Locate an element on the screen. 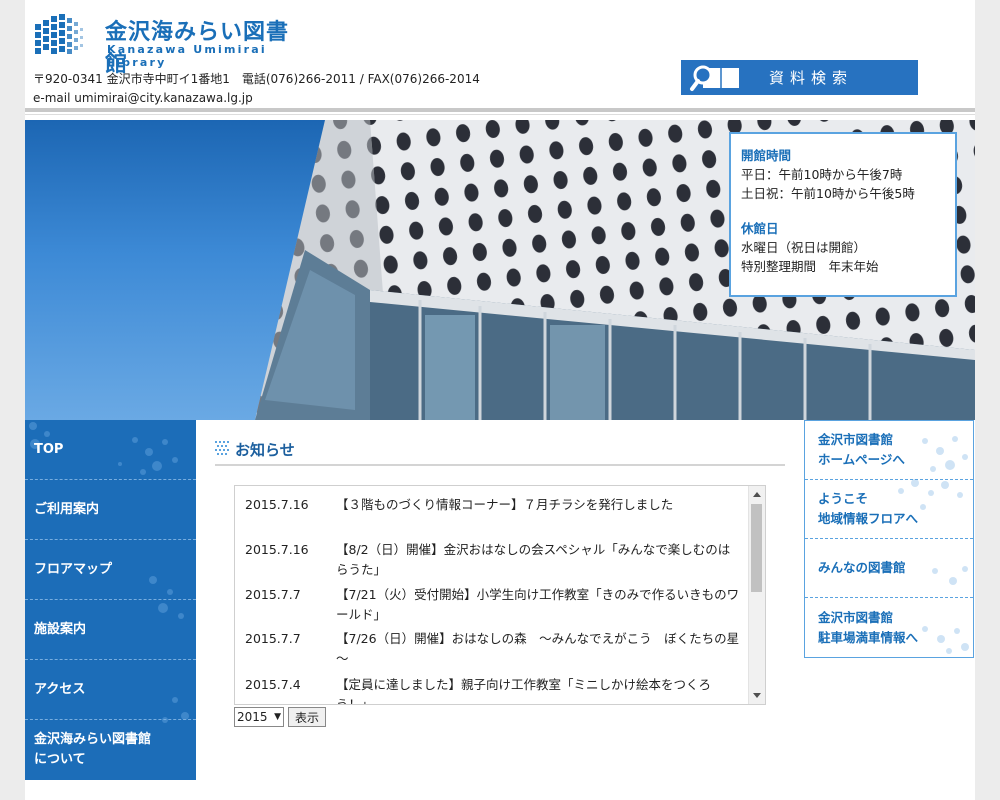  news-title: お知らせ is located at coordinates (265, 450).